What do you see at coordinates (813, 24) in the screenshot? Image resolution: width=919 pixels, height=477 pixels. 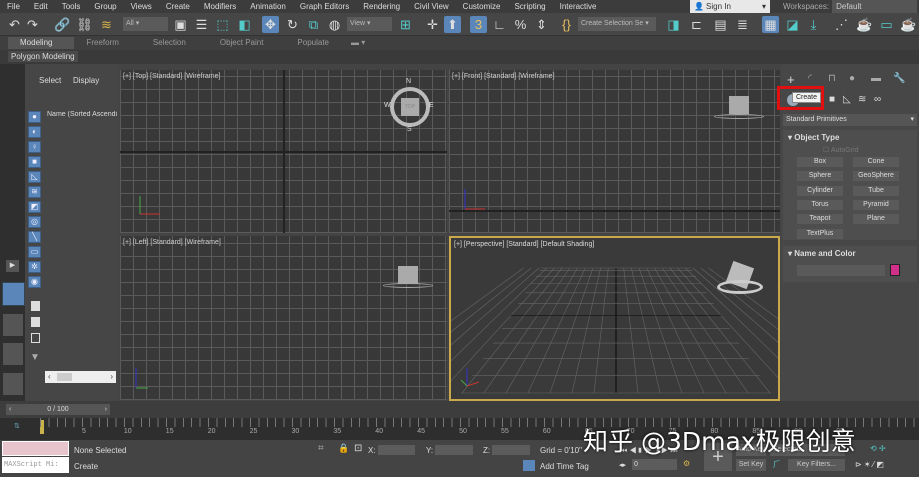 I see `schematic-view-icon: ⤓` at bounding box center [813, 24].